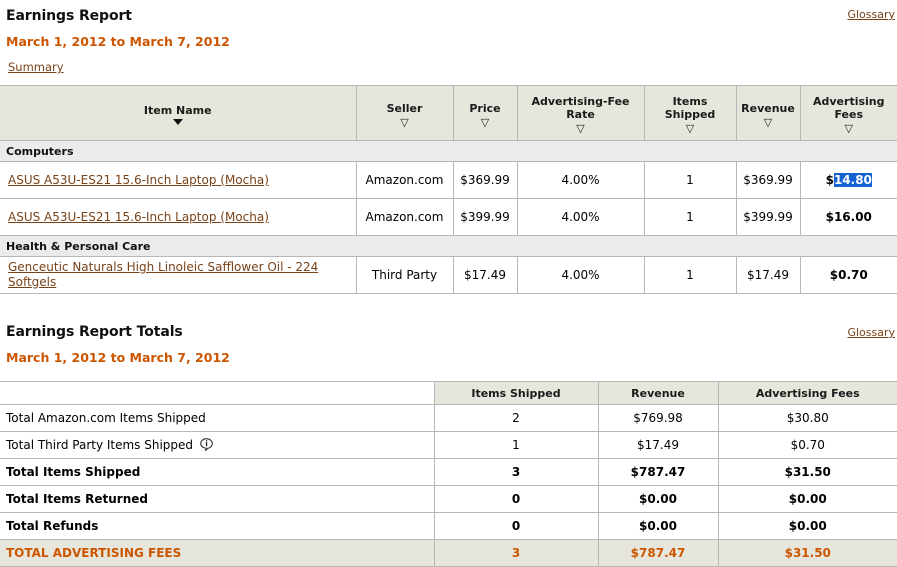  I want to click on totals-row: Total Items Shipped 3 $787.47 $31.50, so click(448, 472).